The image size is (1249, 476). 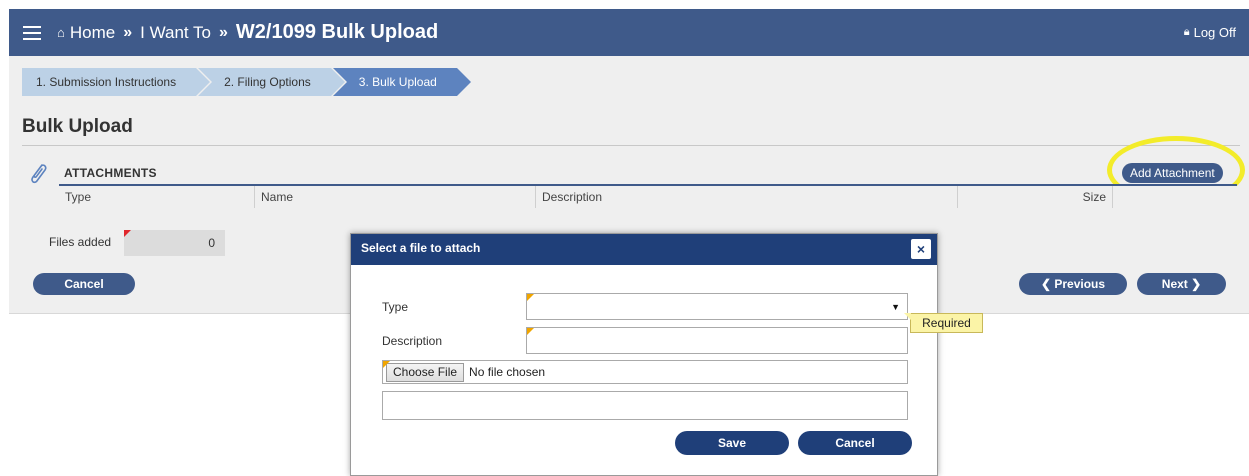 What do you see at coordinates (39, 174) in the screenshot?
I see `paperclip-icon` at bounding box center [39, 174].